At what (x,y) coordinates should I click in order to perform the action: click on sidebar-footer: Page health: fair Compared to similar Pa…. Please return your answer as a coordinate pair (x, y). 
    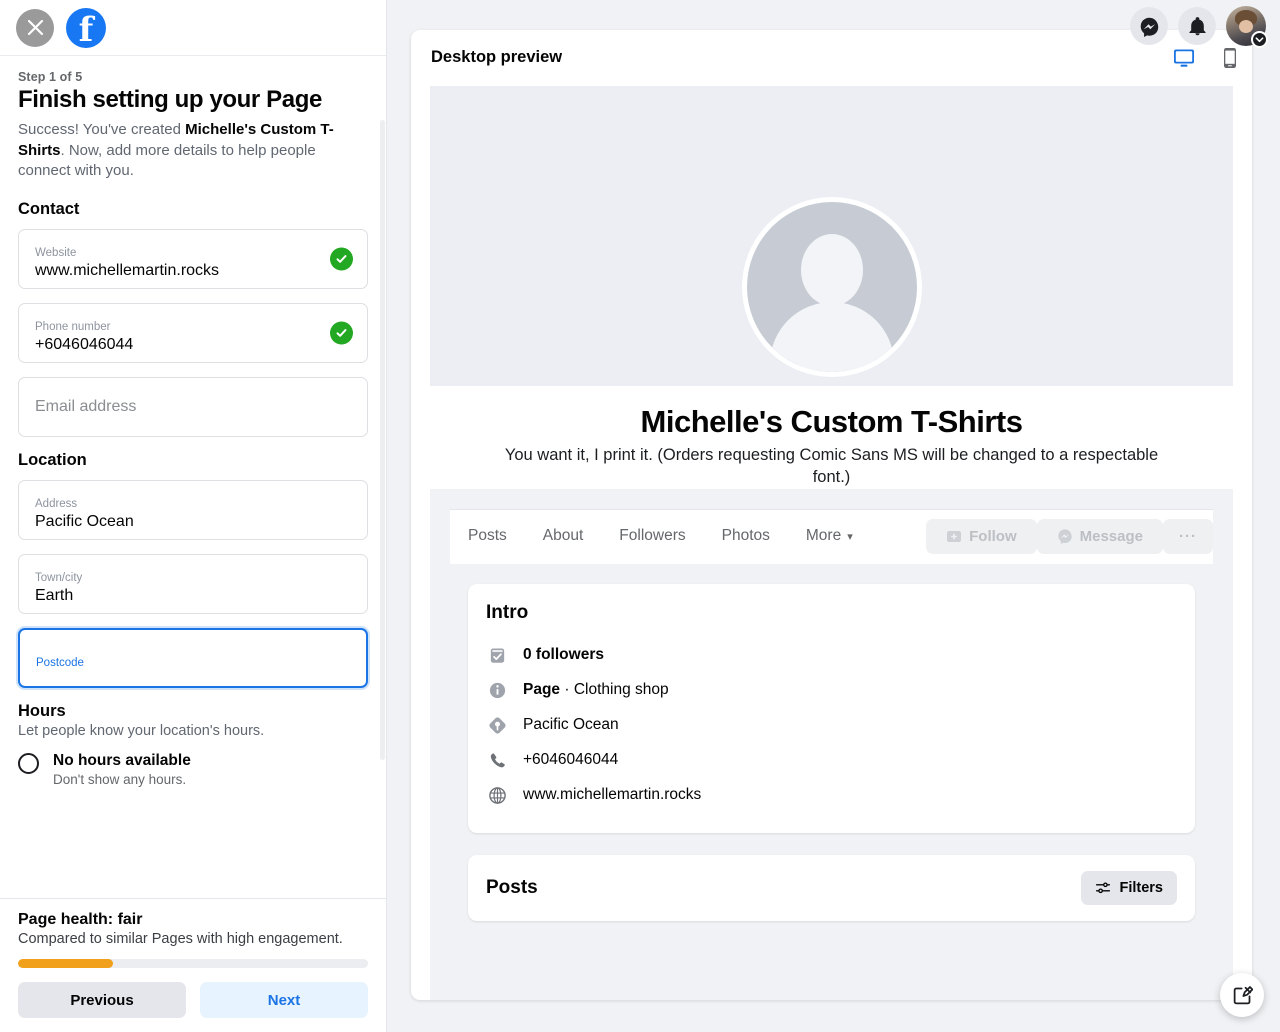
    Looking at the image, I should click on (193, 964).